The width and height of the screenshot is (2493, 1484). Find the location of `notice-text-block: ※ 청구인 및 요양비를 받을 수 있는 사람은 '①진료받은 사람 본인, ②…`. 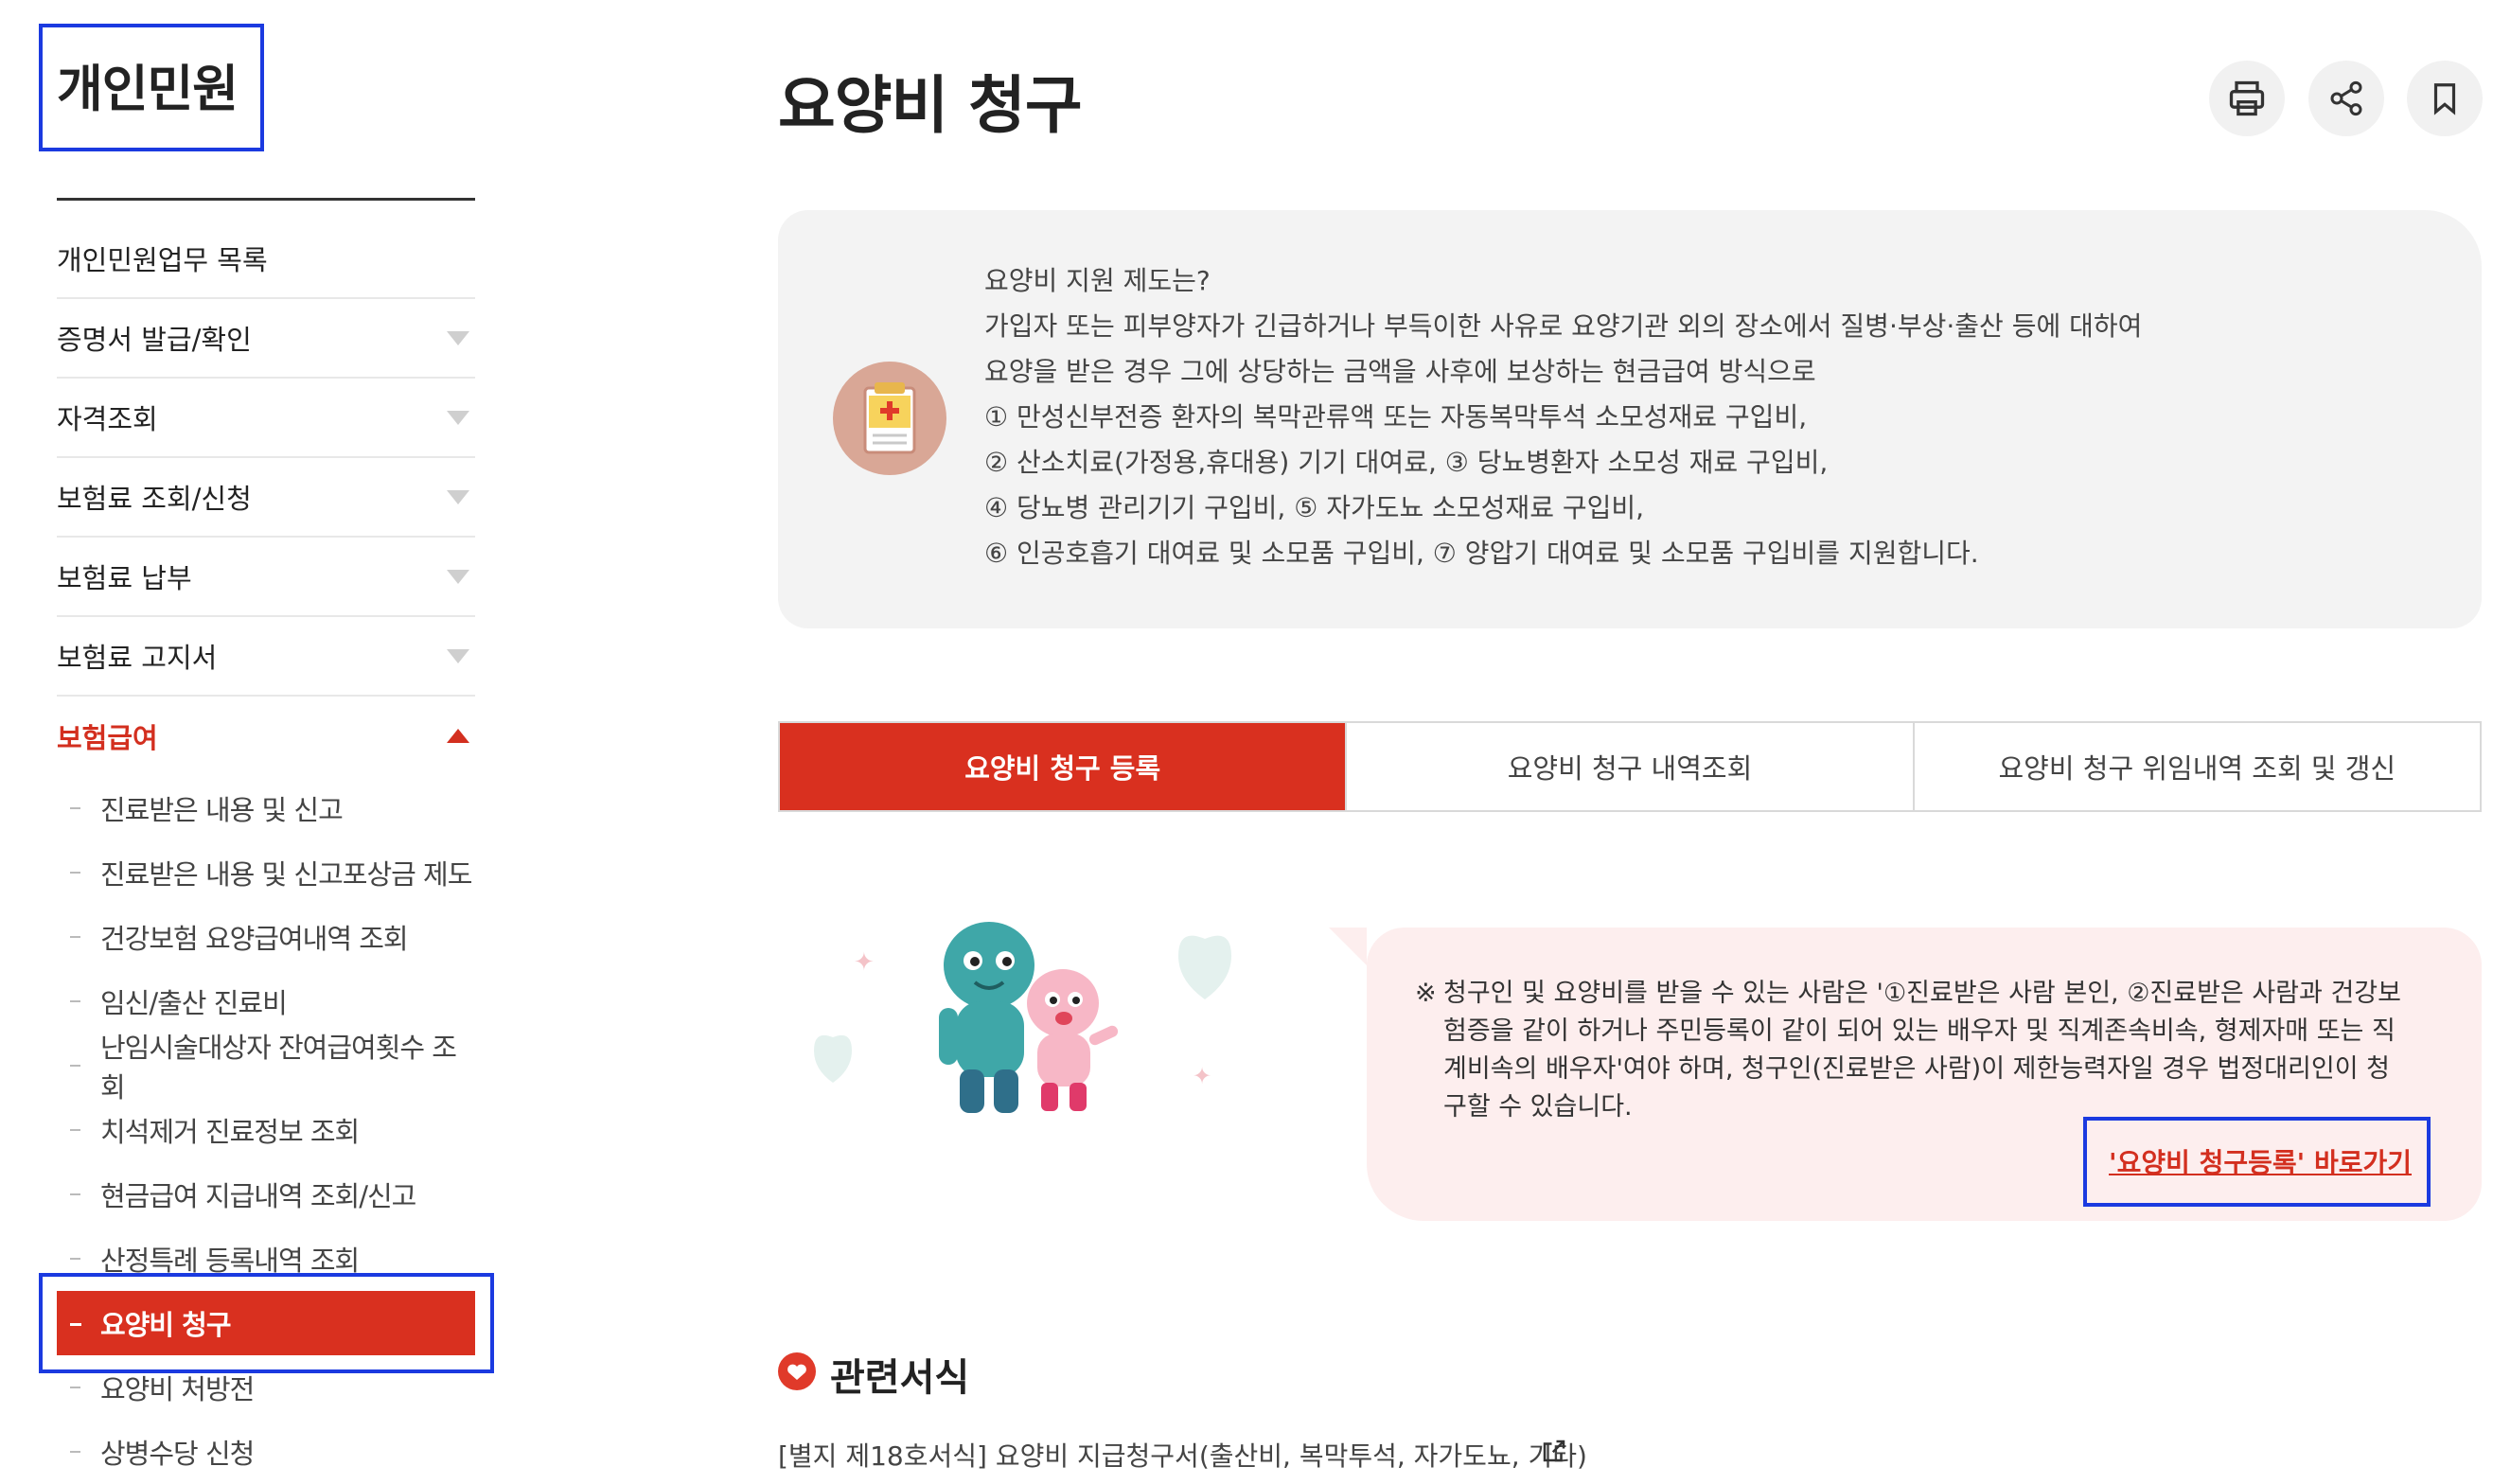

notice-text-block: ※ 청구인 및 요양비를 받을 수 있는 사람은 '①진료받은 사람 본인, ②… is located at coordinates (1912, 1050).